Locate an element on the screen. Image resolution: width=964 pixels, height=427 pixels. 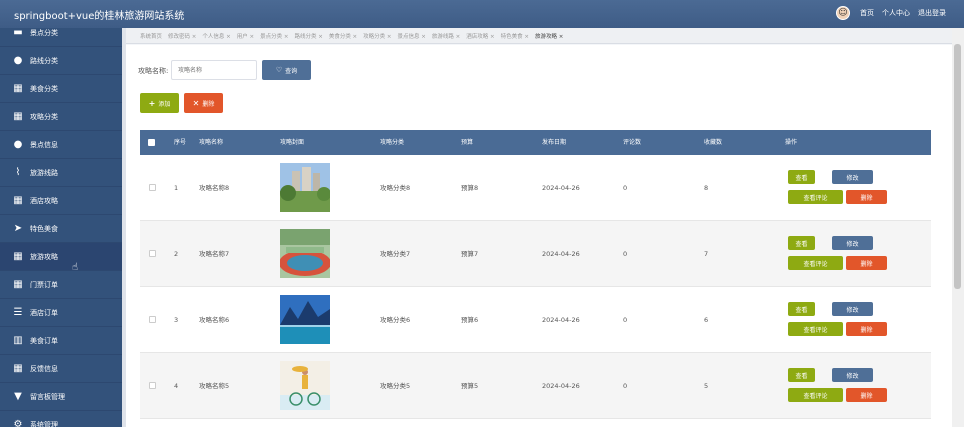
sidebar-item-13: ▼ 留言板管理 is located at coordinates (61, 397).